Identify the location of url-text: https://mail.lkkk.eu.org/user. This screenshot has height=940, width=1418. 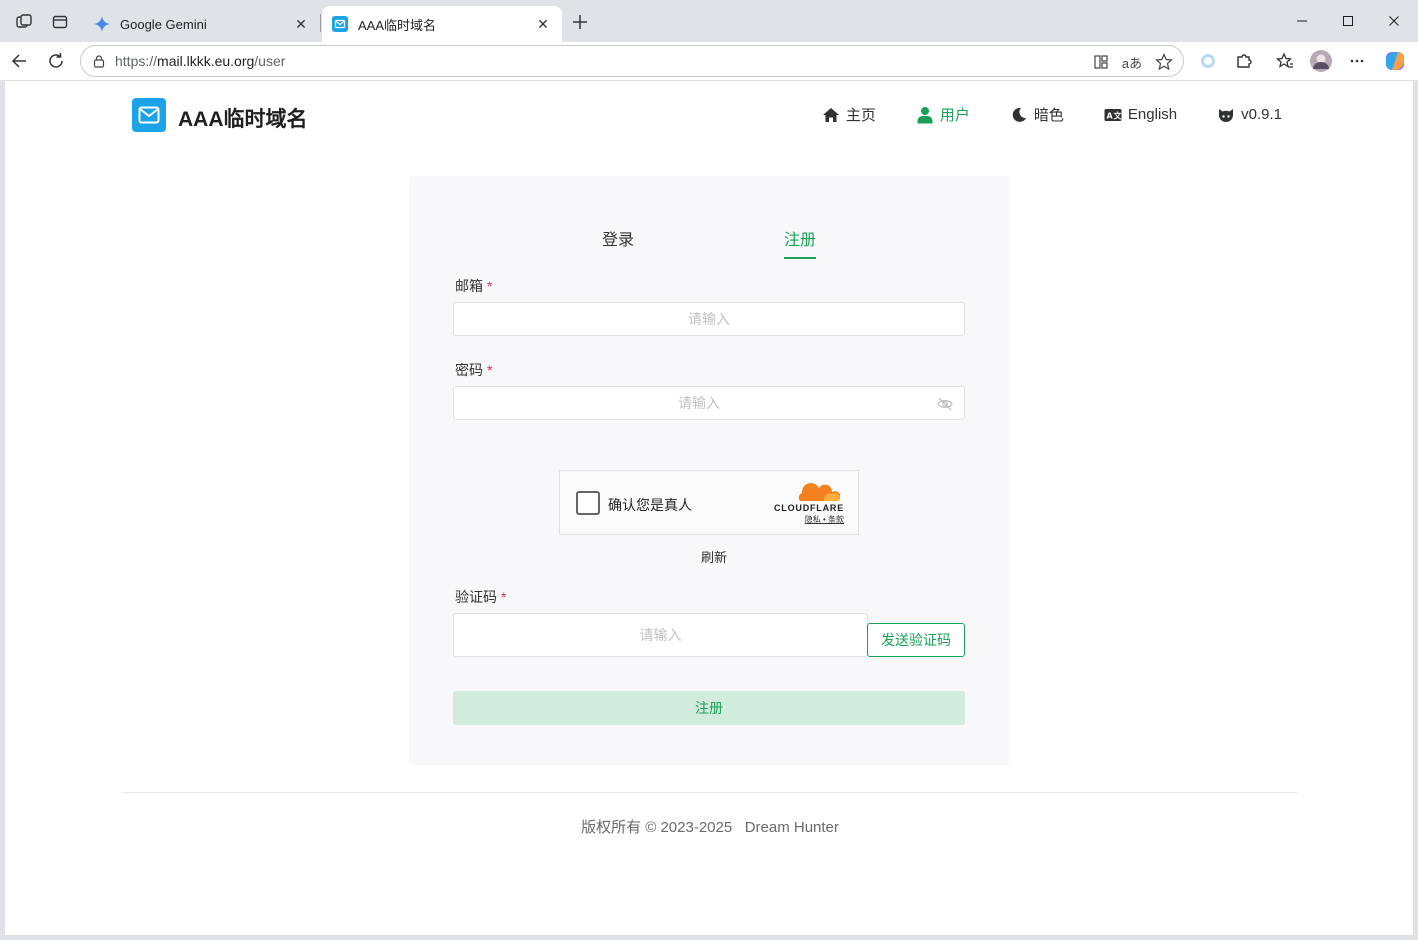
(200, 61).